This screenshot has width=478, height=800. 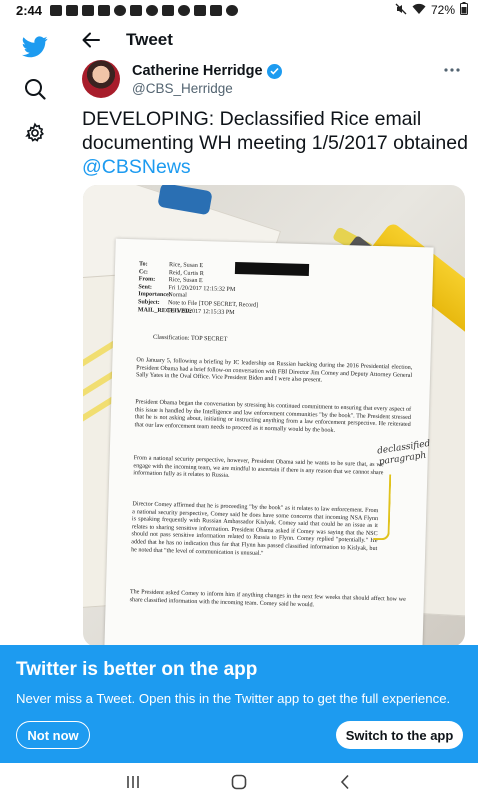 What do you see at coordinates (345, 782) in the screenshot?
I see `back-icon` at bounding box center [345, 782].